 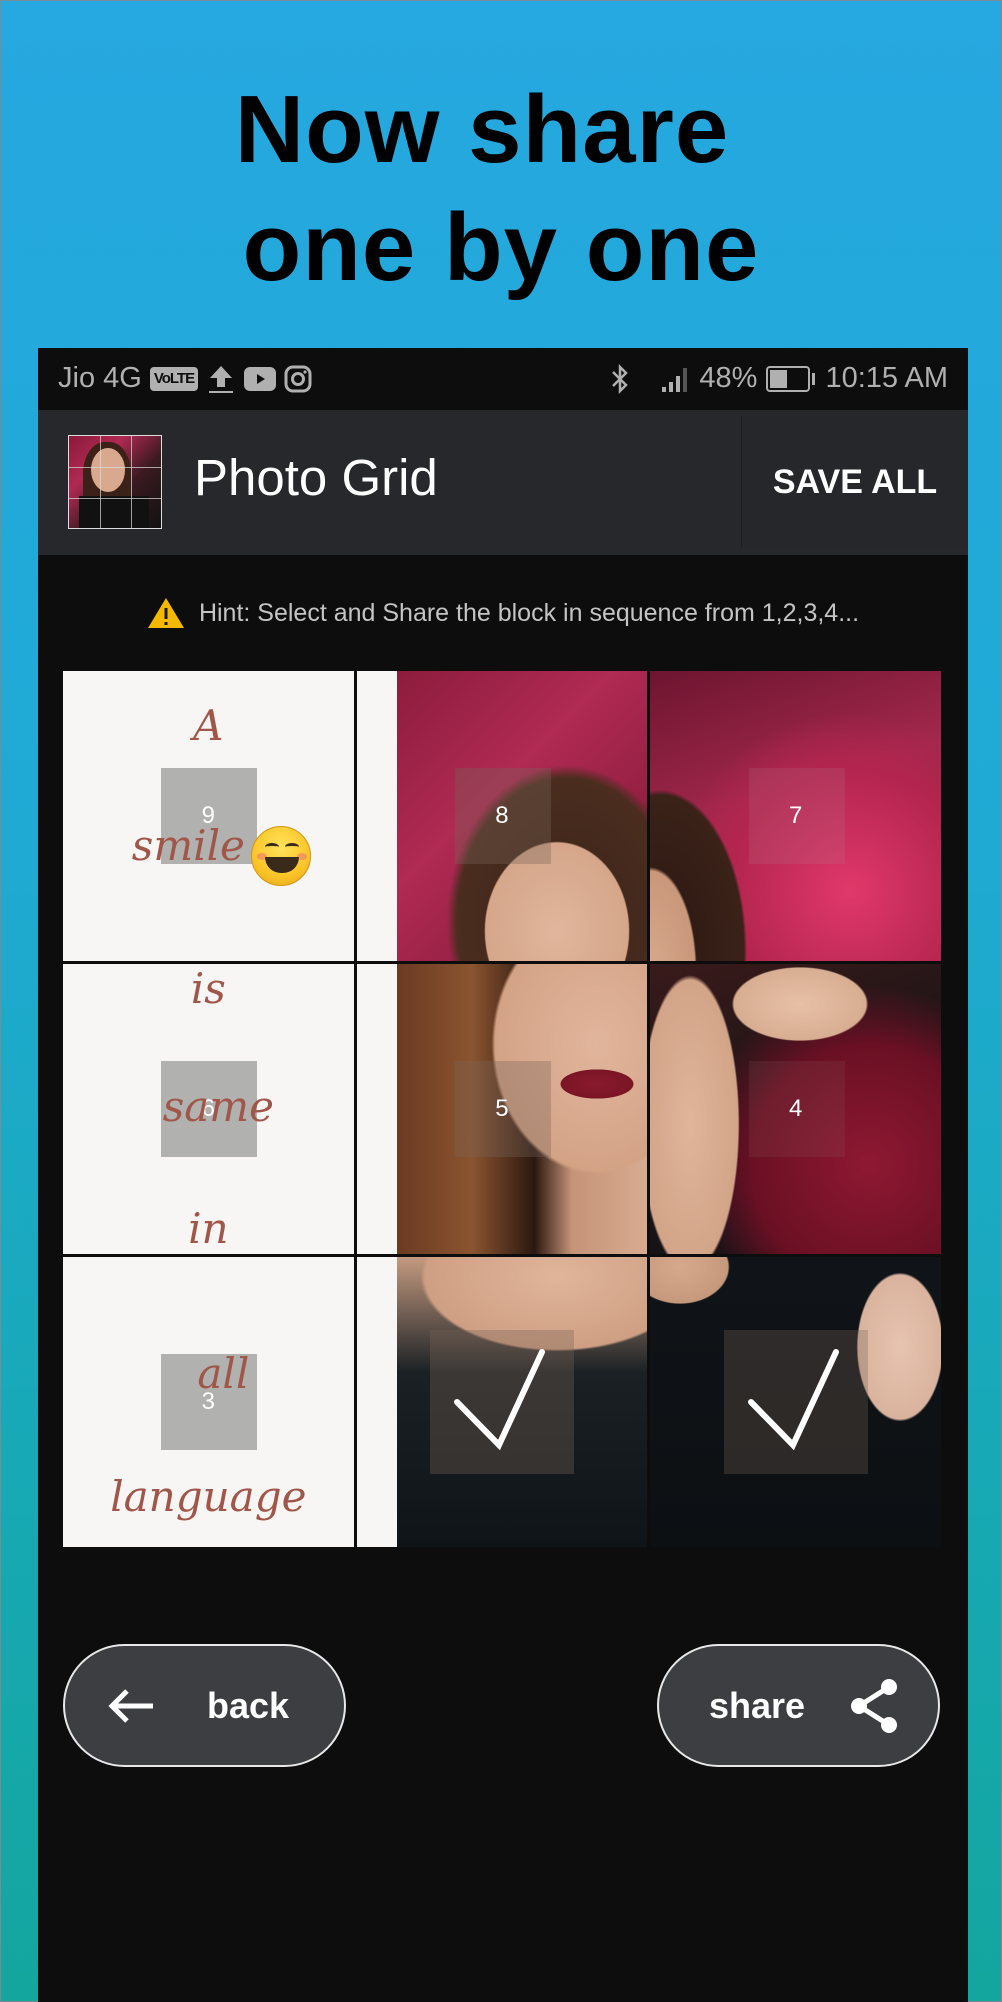 What do you see at coordinates (482, 129) in the screenshot?
I see `promo-line-1: Now share` at bounding box center [482, 129].